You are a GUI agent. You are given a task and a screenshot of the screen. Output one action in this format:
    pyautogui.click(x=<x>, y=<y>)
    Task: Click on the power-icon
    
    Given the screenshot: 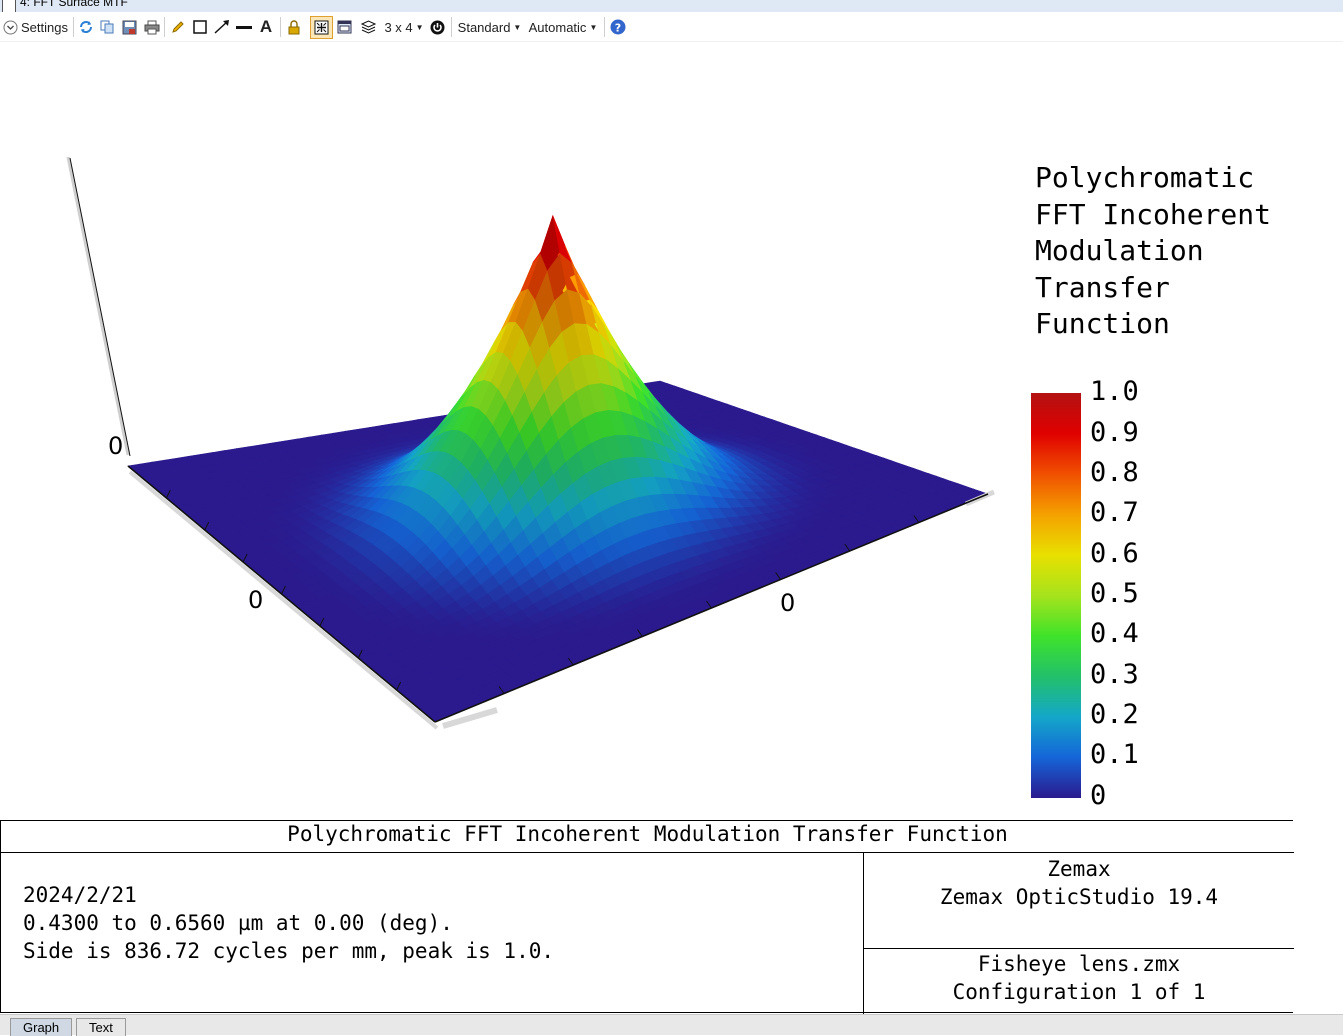 What is the action you would take?
    pyautogui.click(x=437, y=27)
    